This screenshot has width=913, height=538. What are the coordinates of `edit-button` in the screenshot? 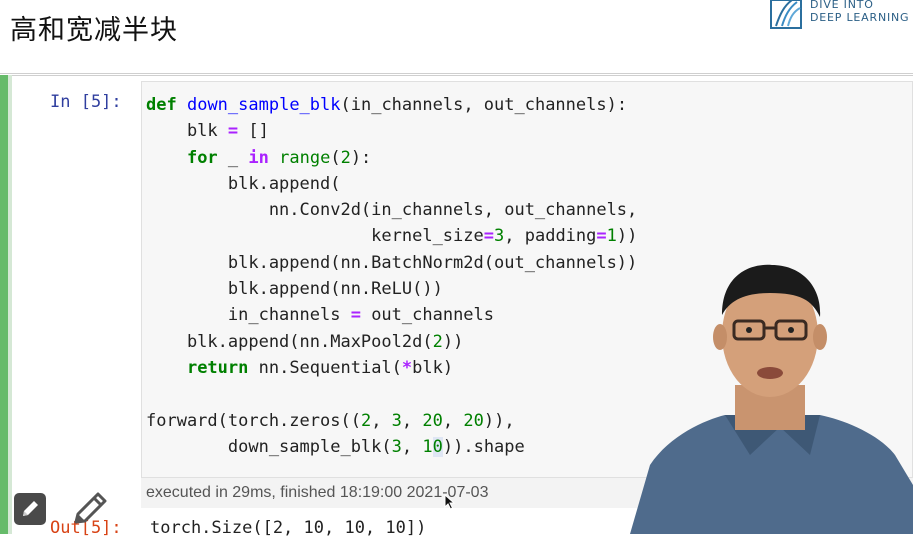 It's located at (30, 509).